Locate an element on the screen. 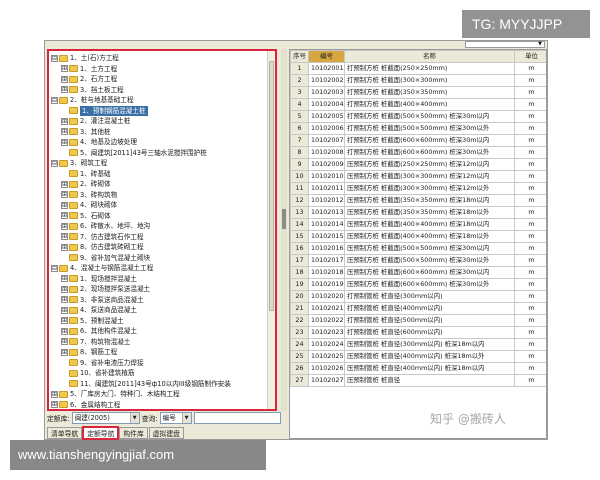  tree-node: ⊞ 2、现场搅拌泵送混凝土 is located at coordinates (158, 289).